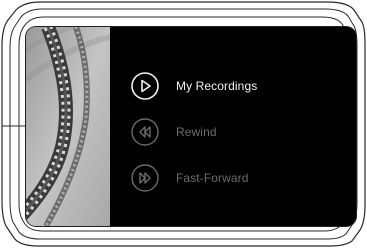 This screenshot has width=367, height=248. I want to click on menu-item-label: Rewind, so click(196, 132).